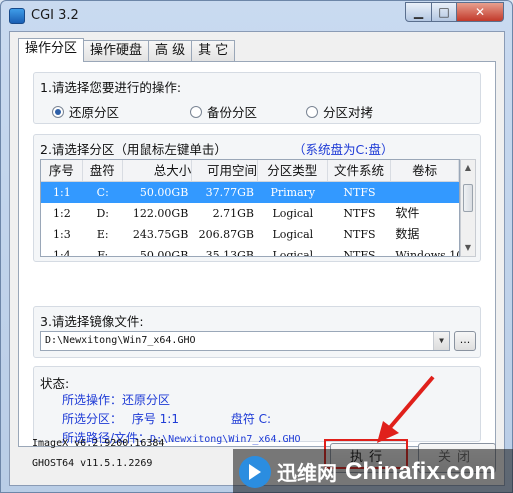 Image resolution: width=513 pixels, height=493 pixels. Describe the element at coordinates (111, 87) in the screenshot. I see `operation-label: 1.请选择您要进行的操作:` at that location.